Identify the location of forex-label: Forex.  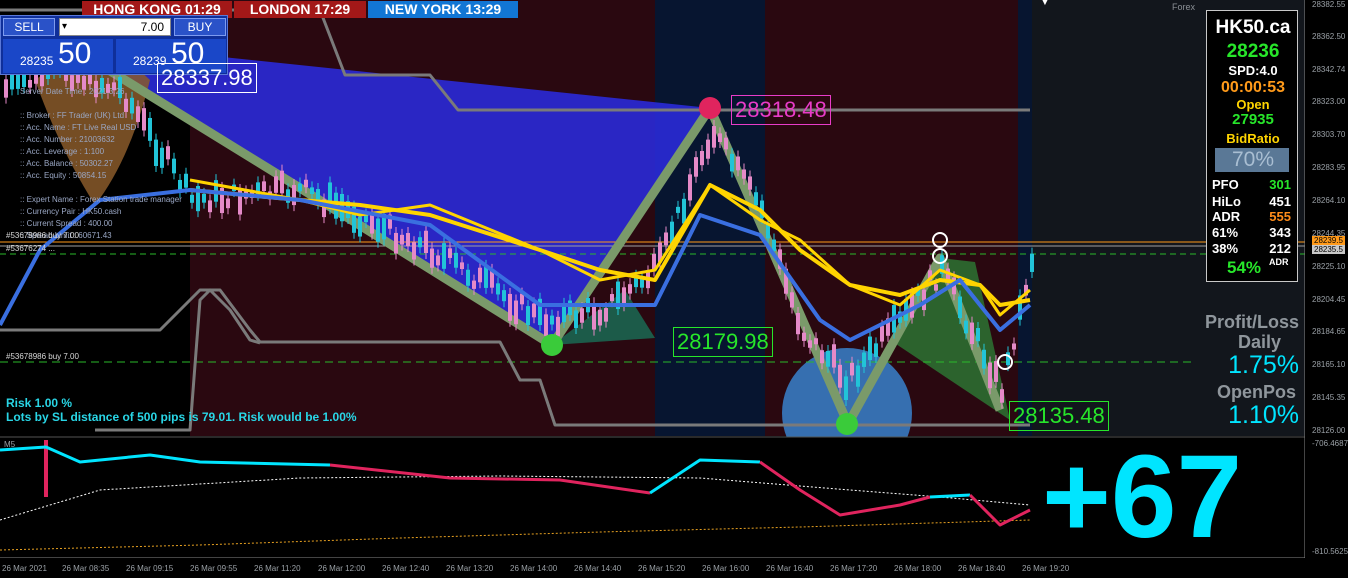
(1184, 7).